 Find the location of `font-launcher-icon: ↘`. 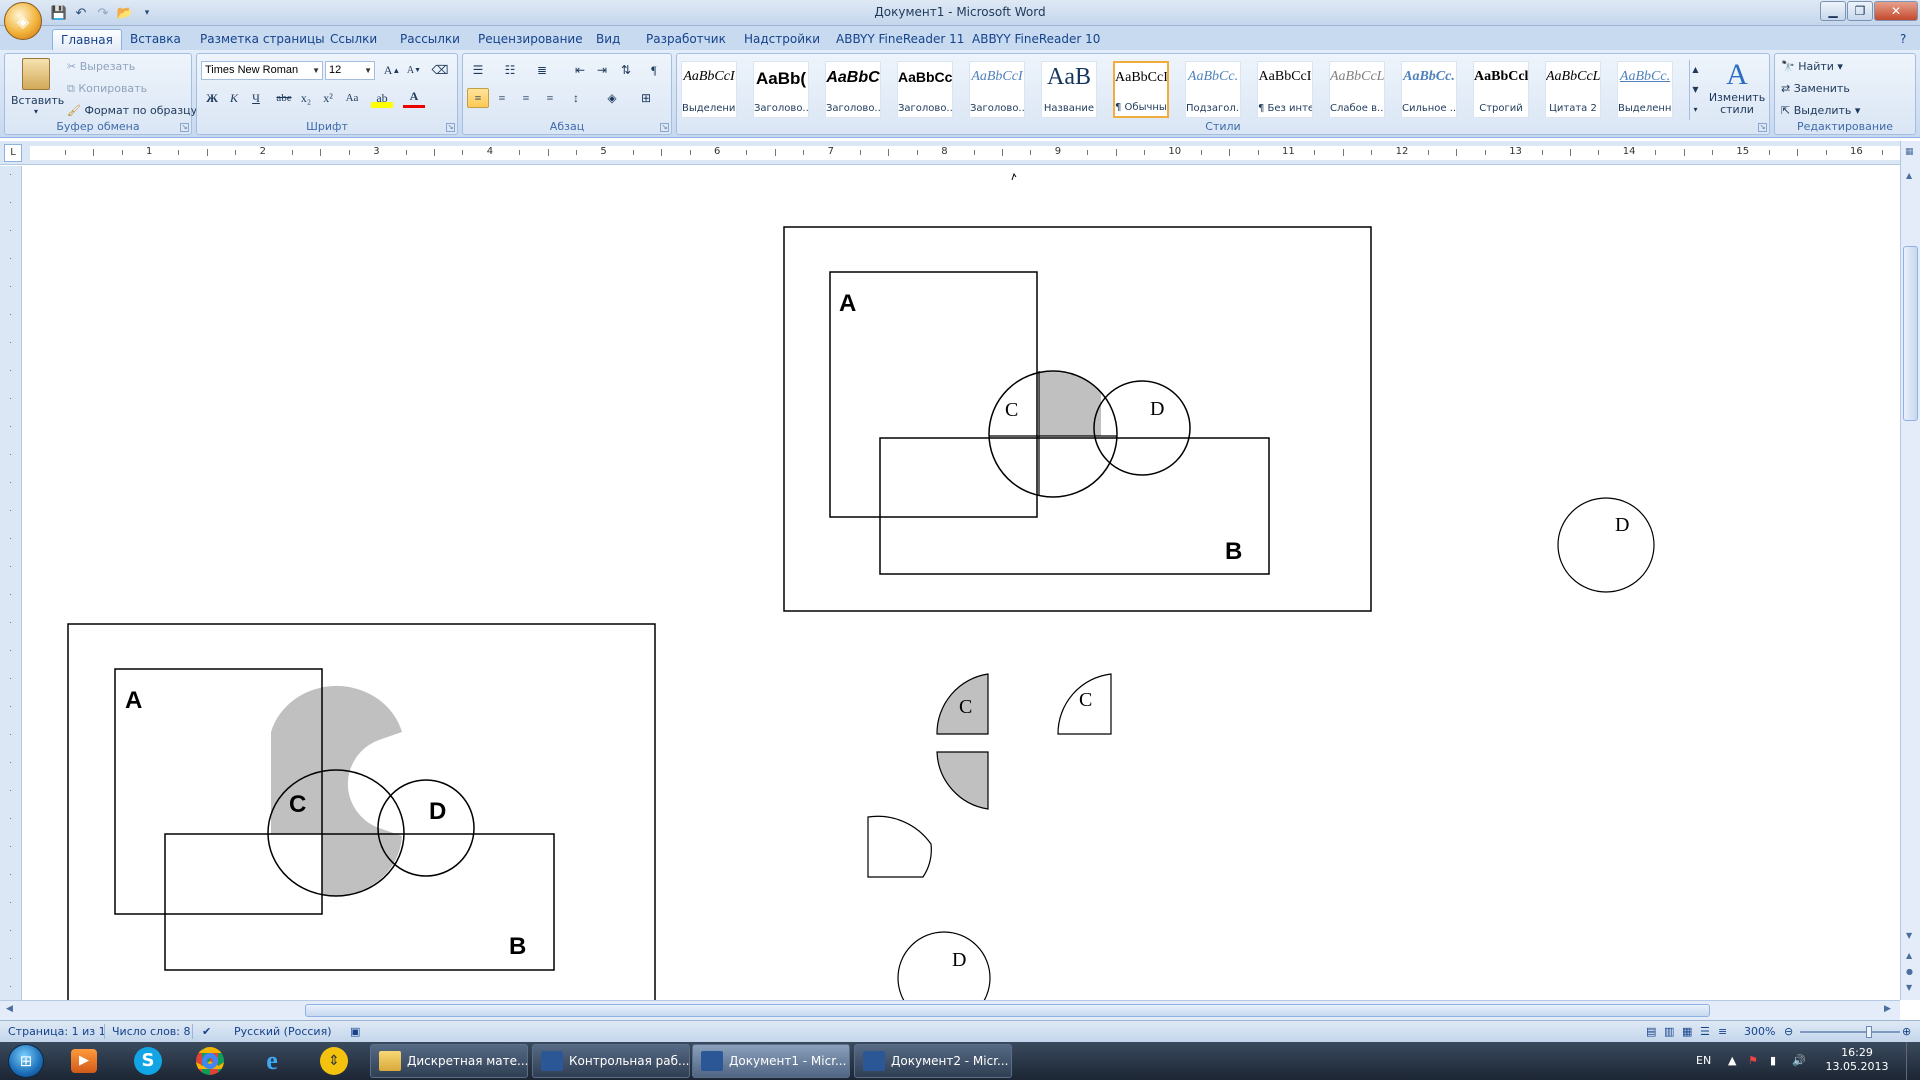

font-launcher-icon: ↘ is located at coordinates (450, 127).